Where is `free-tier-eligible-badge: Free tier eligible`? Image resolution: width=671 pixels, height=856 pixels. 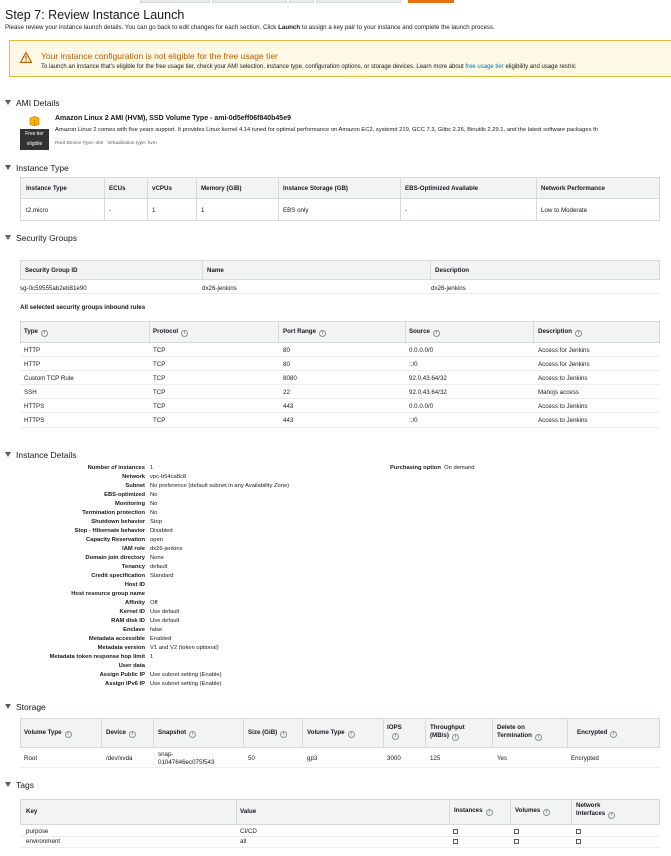
free-tier-eligible-badge: Free tier eligible is located at coordinates (34, 139).